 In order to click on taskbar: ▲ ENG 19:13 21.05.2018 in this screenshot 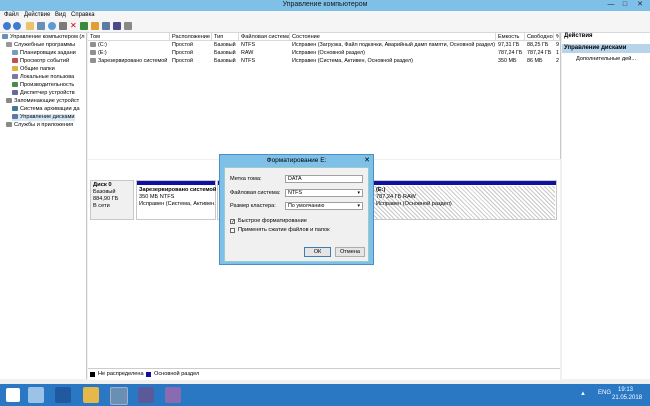, I will do `click(325, 395)`.